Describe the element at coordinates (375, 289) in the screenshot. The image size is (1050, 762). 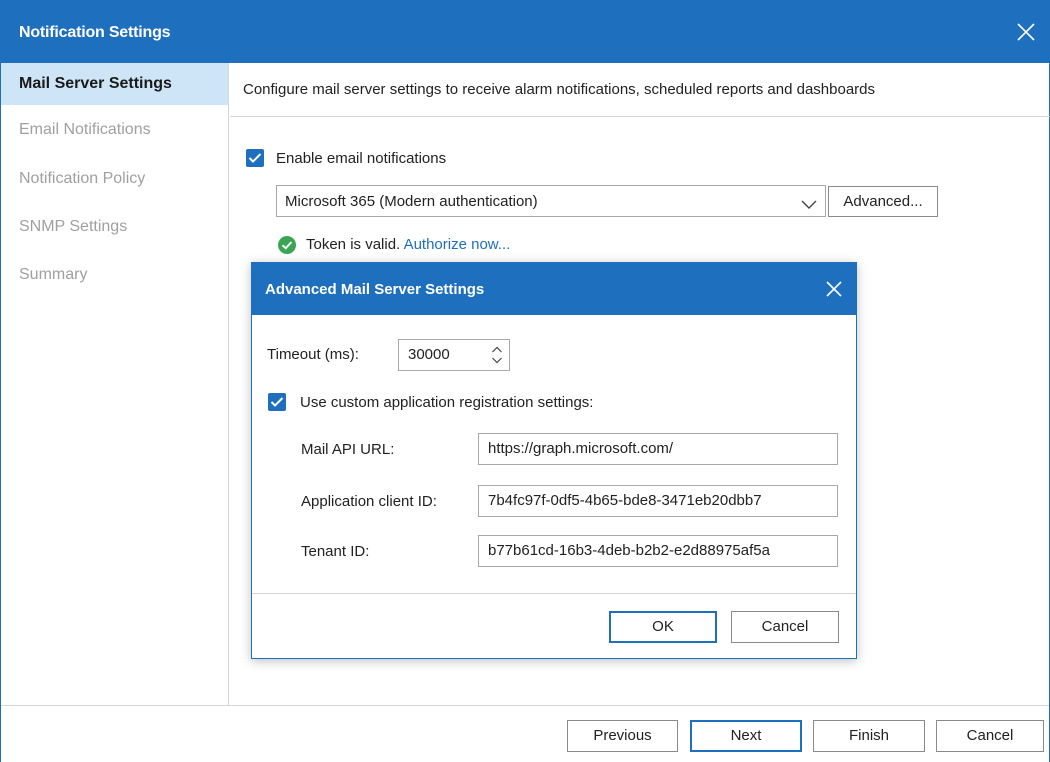
I see `dialog-title: Advanced Mail Server Settings` at that location.